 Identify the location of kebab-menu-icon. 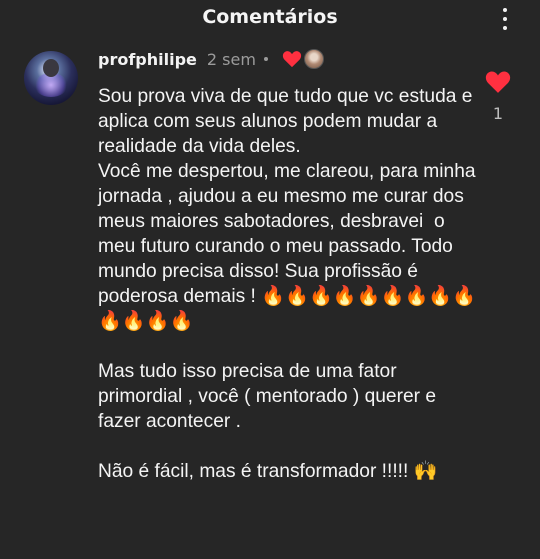
(505, 19).